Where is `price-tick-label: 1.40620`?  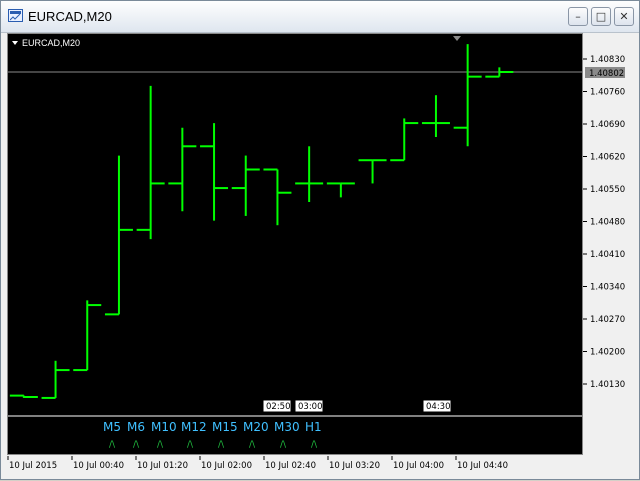 price-tick-label: 1.40620 is located at coordinates (607, 158).